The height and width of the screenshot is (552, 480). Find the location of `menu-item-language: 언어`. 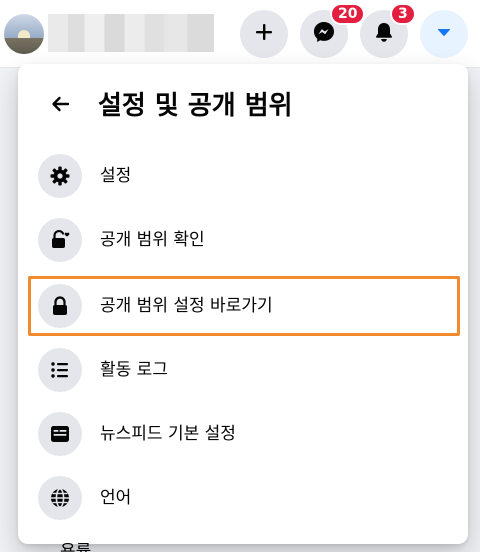

menu-item-language: 언어 is located at coordinates (244, 498).